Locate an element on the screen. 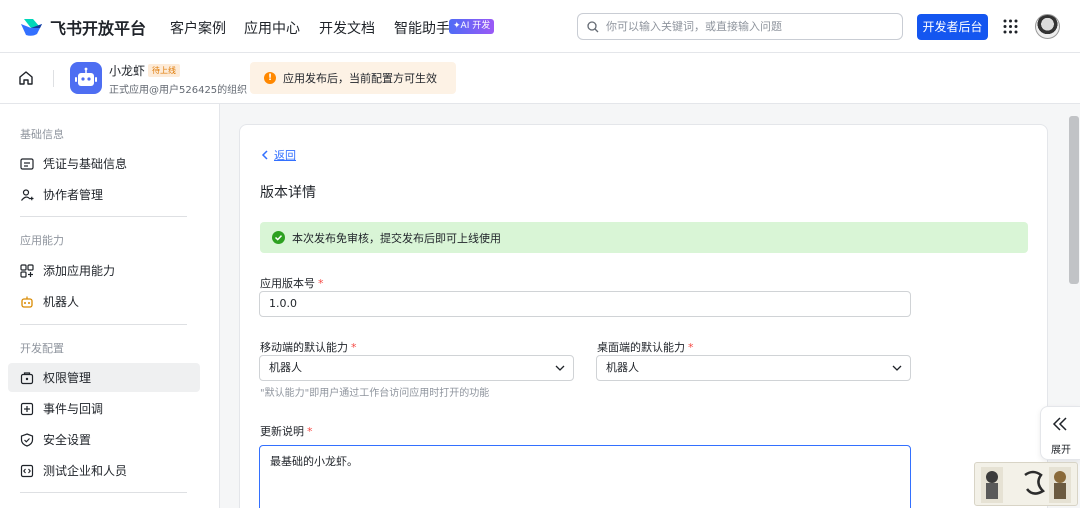 The width and height of the screenshot is (1080, 508). permission-icon is located at coordinates (27, 377).